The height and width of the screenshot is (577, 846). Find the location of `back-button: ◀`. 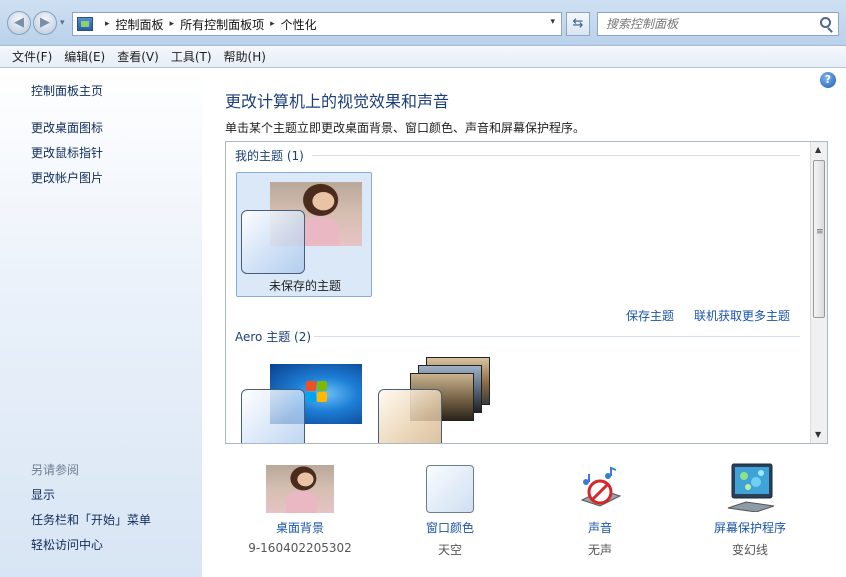

back-button: ◀ is located at coordinates (19, 23).